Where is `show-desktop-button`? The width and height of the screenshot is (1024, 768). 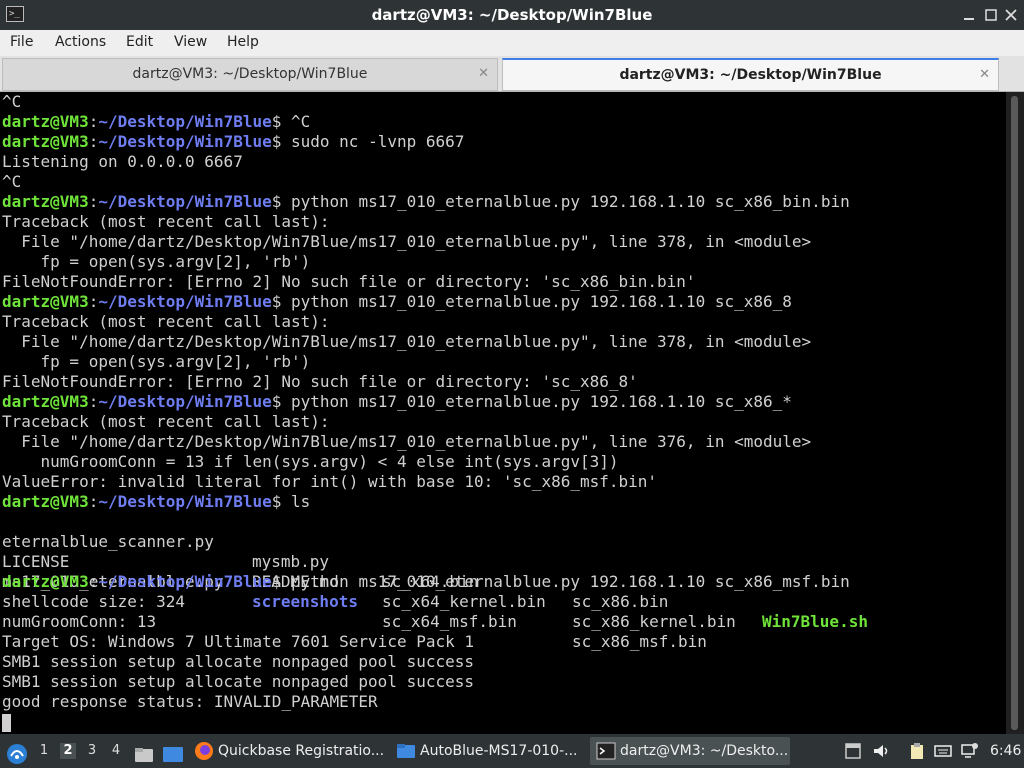 show-desktop-button is located at coordinates (173, 751).